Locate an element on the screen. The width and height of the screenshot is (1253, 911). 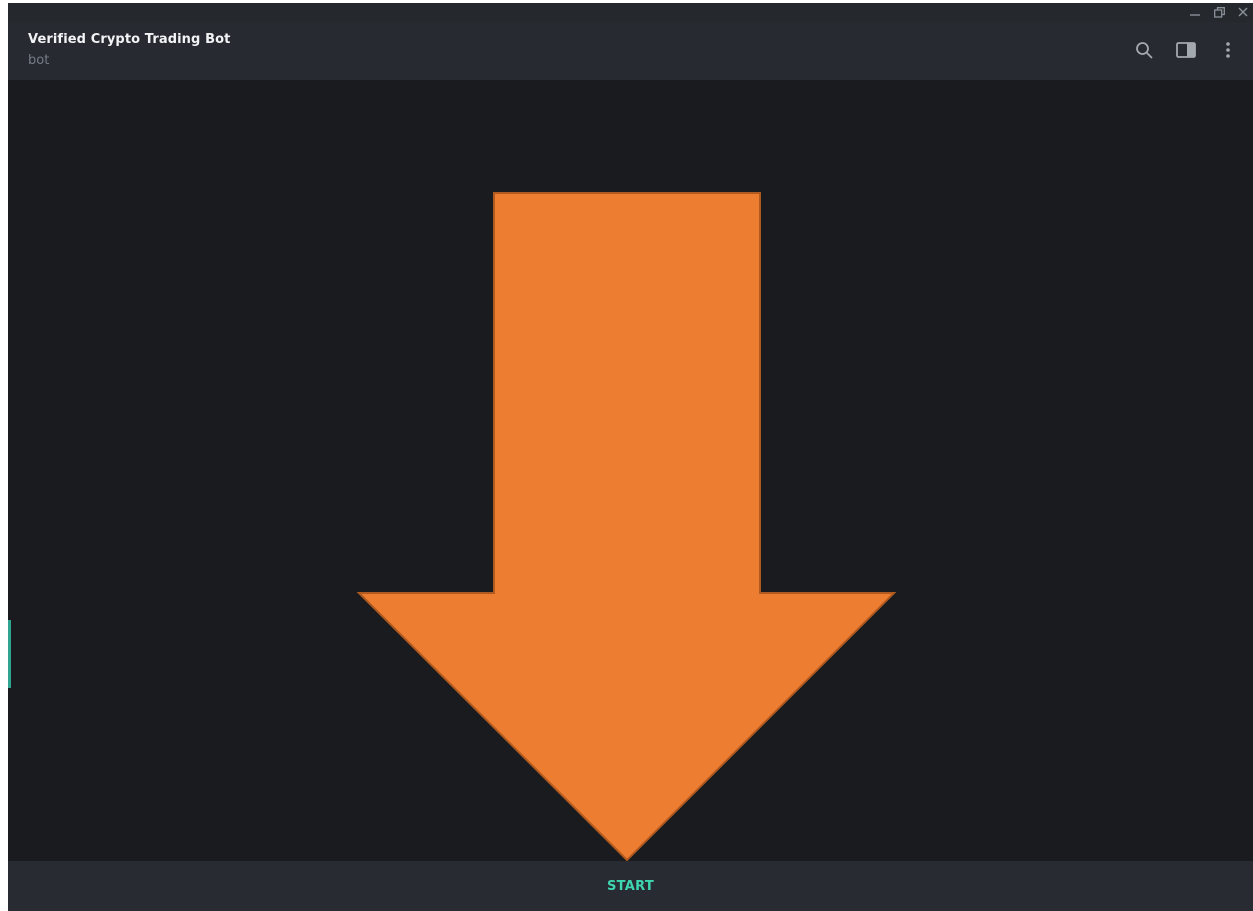
more-vertical-icon is located at coordinates (1228, 50).